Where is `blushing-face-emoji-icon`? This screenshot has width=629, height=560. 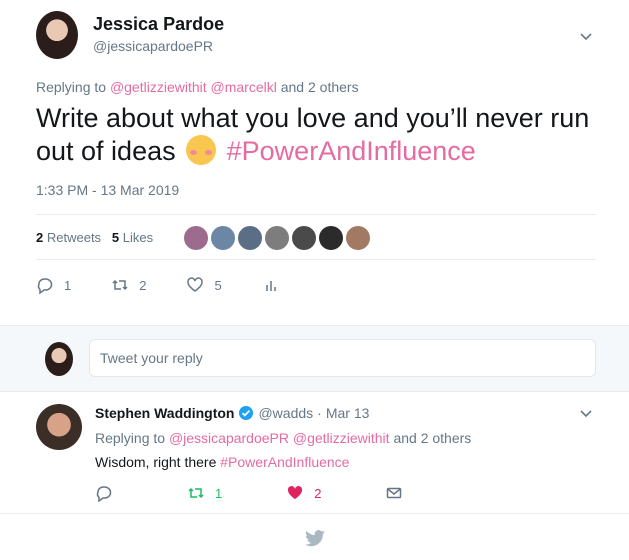
blushing-face-emoji-icon is located at coordinates (201, 150).